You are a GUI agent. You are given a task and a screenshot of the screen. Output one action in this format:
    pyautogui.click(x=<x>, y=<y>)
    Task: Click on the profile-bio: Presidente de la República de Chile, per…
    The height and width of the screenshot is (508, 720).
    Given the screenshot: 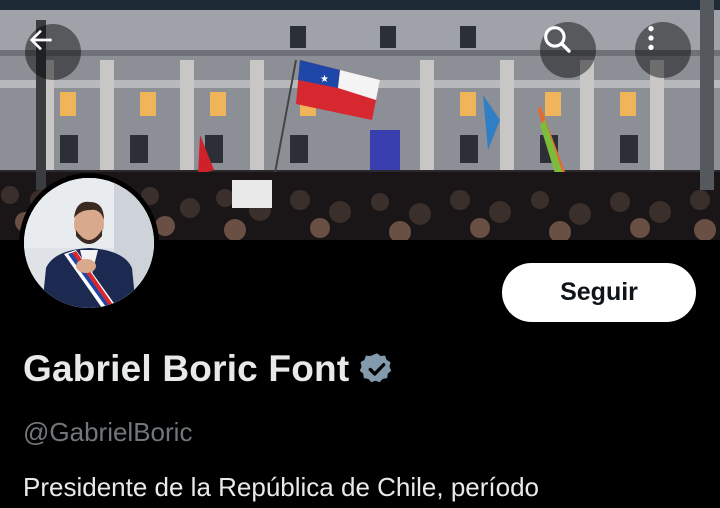 What is the action you would take?
    pyautogui.click(x=281, y=487)
    